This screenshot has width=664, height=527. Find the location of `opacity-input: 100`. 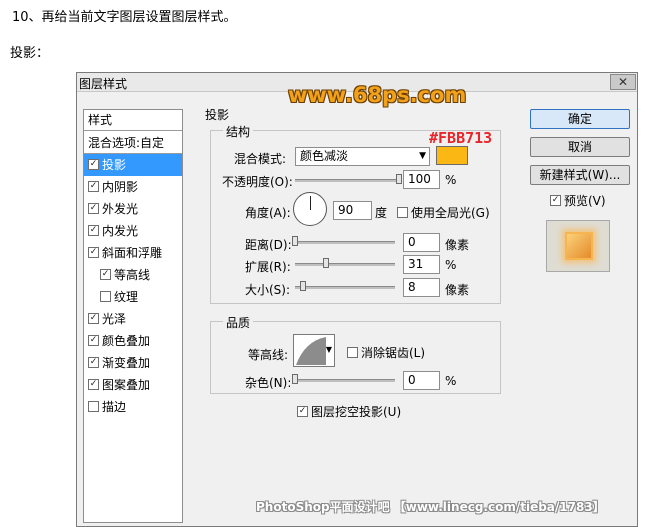

opacity-input: 100 is located at coordinates (421, 179).